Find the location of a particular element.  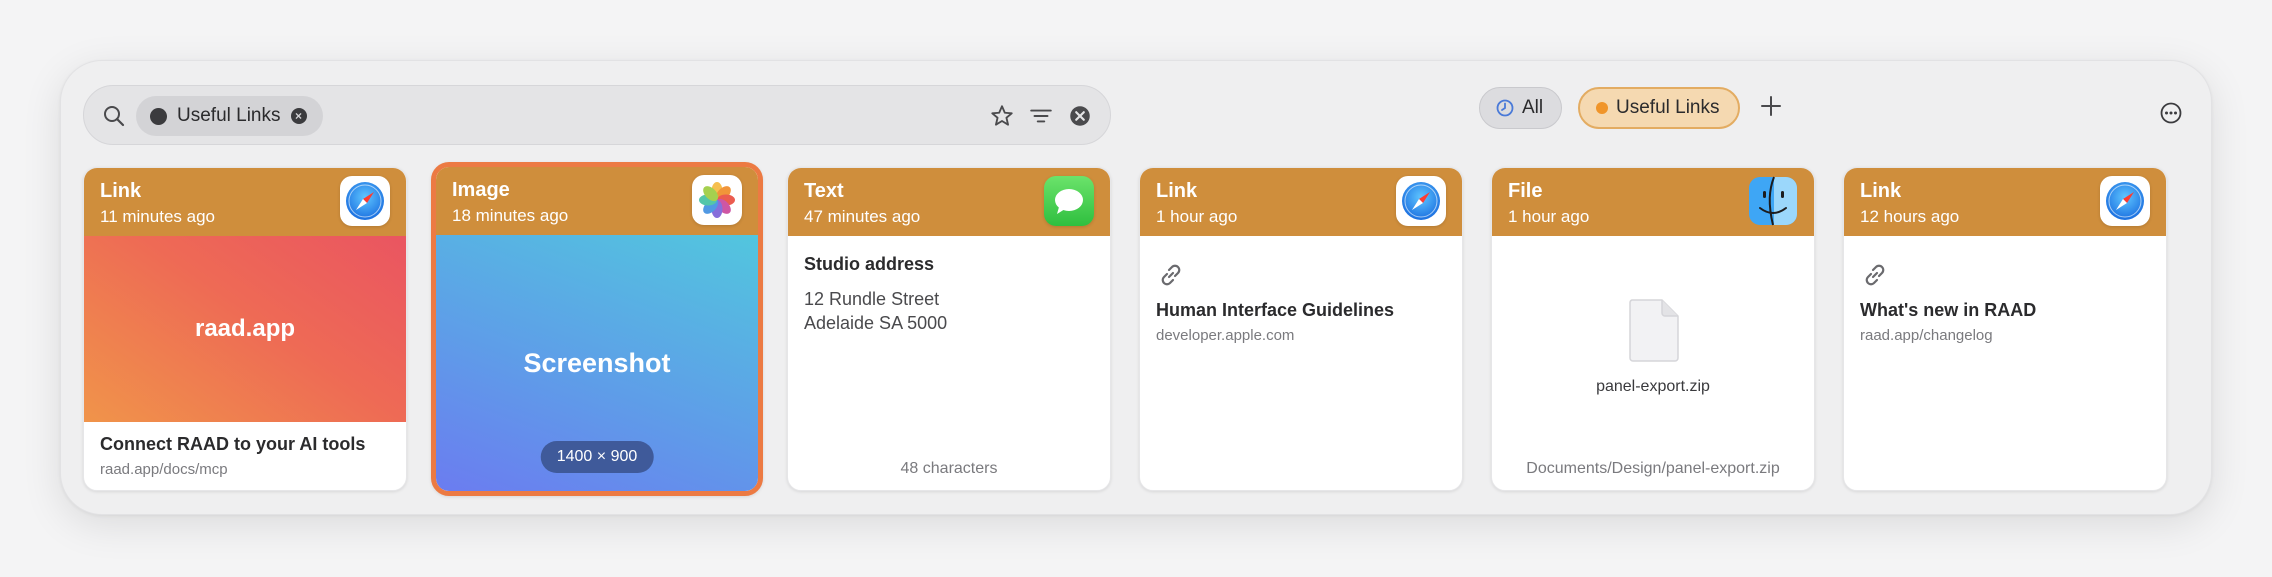

link-preview-image: raad.app is located at coordinates (245, 329).